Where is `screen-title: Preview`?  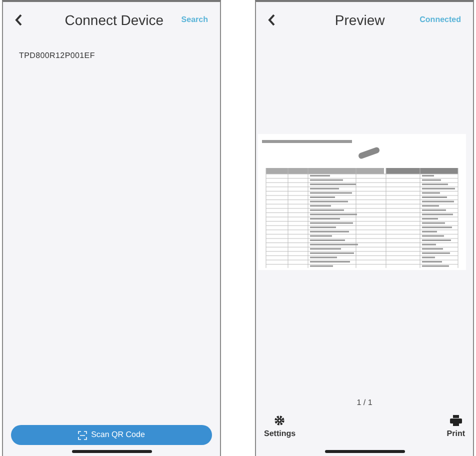
screen-title: Preview is located at coordinates (359, 20).